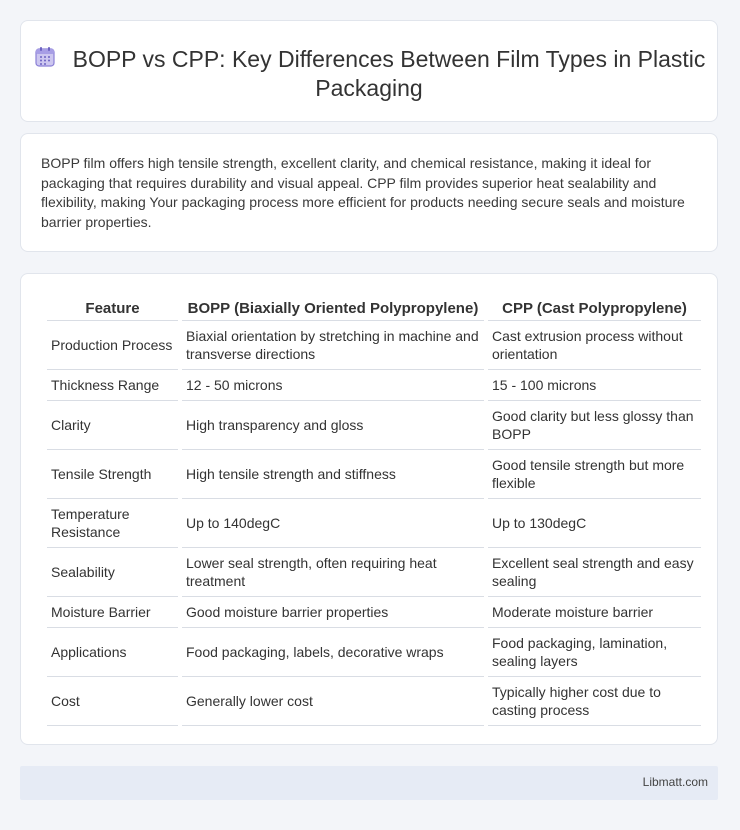  I want to click on cell-bopp: High tensile strength and stiffness, so click(333, 474).